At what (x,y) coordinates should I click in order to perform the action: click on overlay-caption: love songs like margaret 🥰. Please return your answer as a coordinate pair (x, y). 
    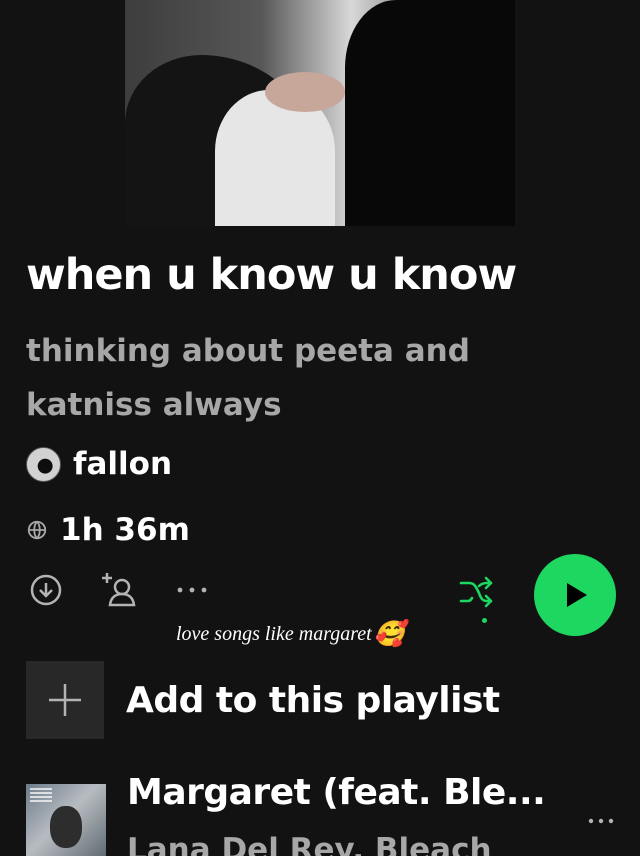
    Looking at the image, I should click on (290, 634).